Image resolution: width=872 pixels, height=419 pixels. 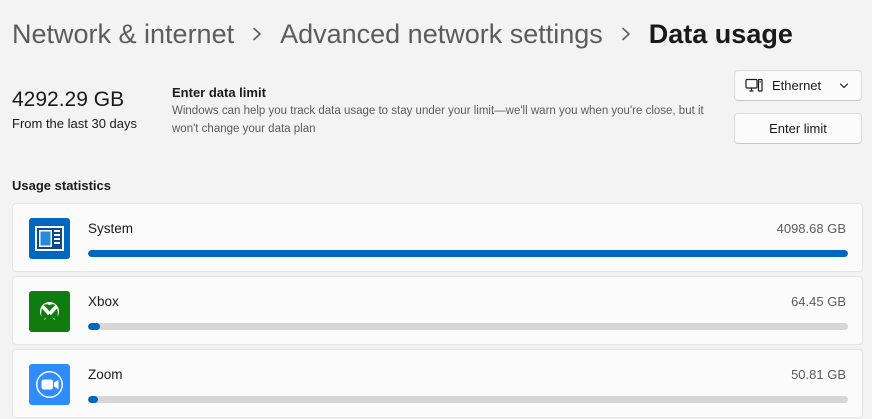 I want to click on network-adapter-selected: Ethernet, so click(x=797, y=85).